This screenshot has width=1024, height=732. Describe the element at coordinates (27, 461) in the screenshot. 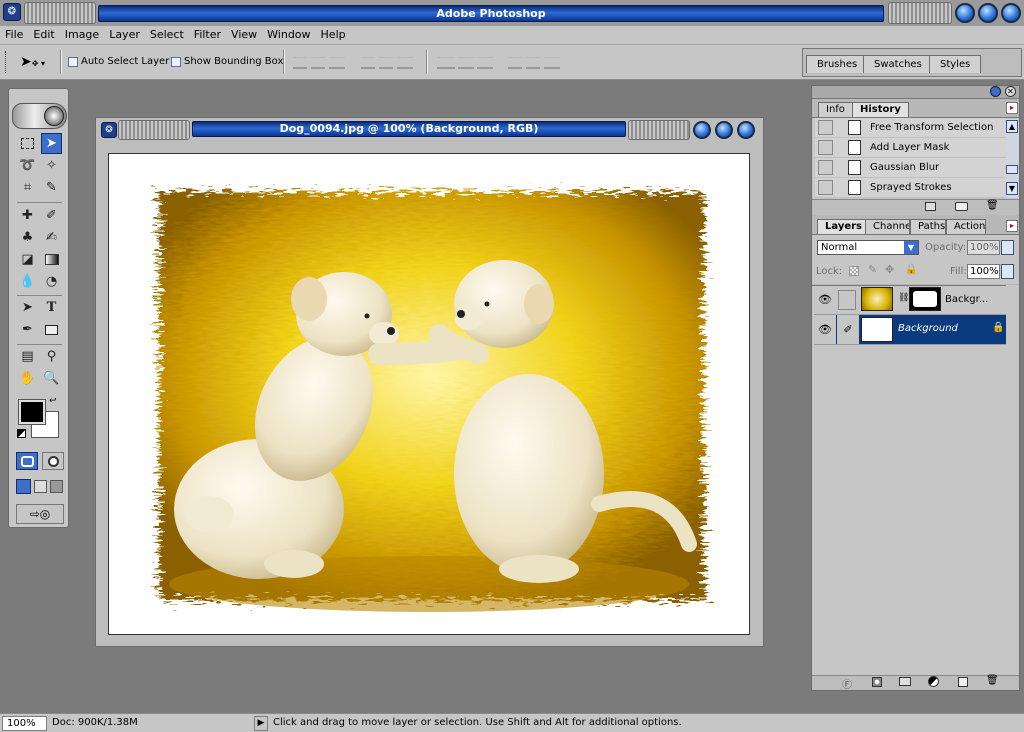

I see `standard-mode-button` at that location.